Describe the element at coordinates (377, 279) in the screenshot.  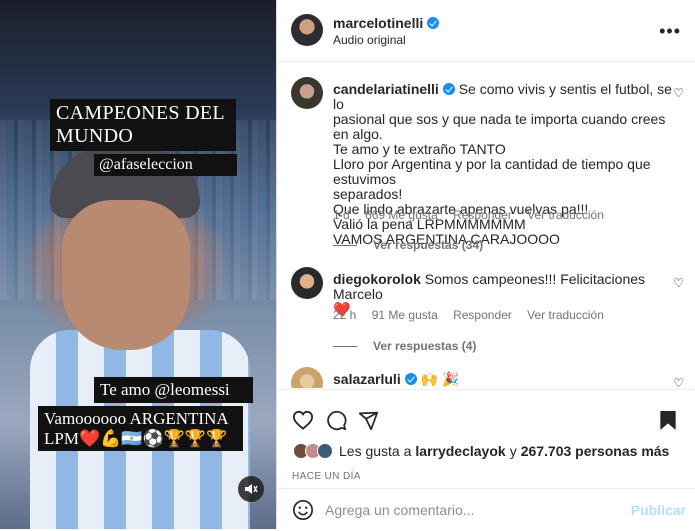
I see `comment-username: diegokorolok` at that location.